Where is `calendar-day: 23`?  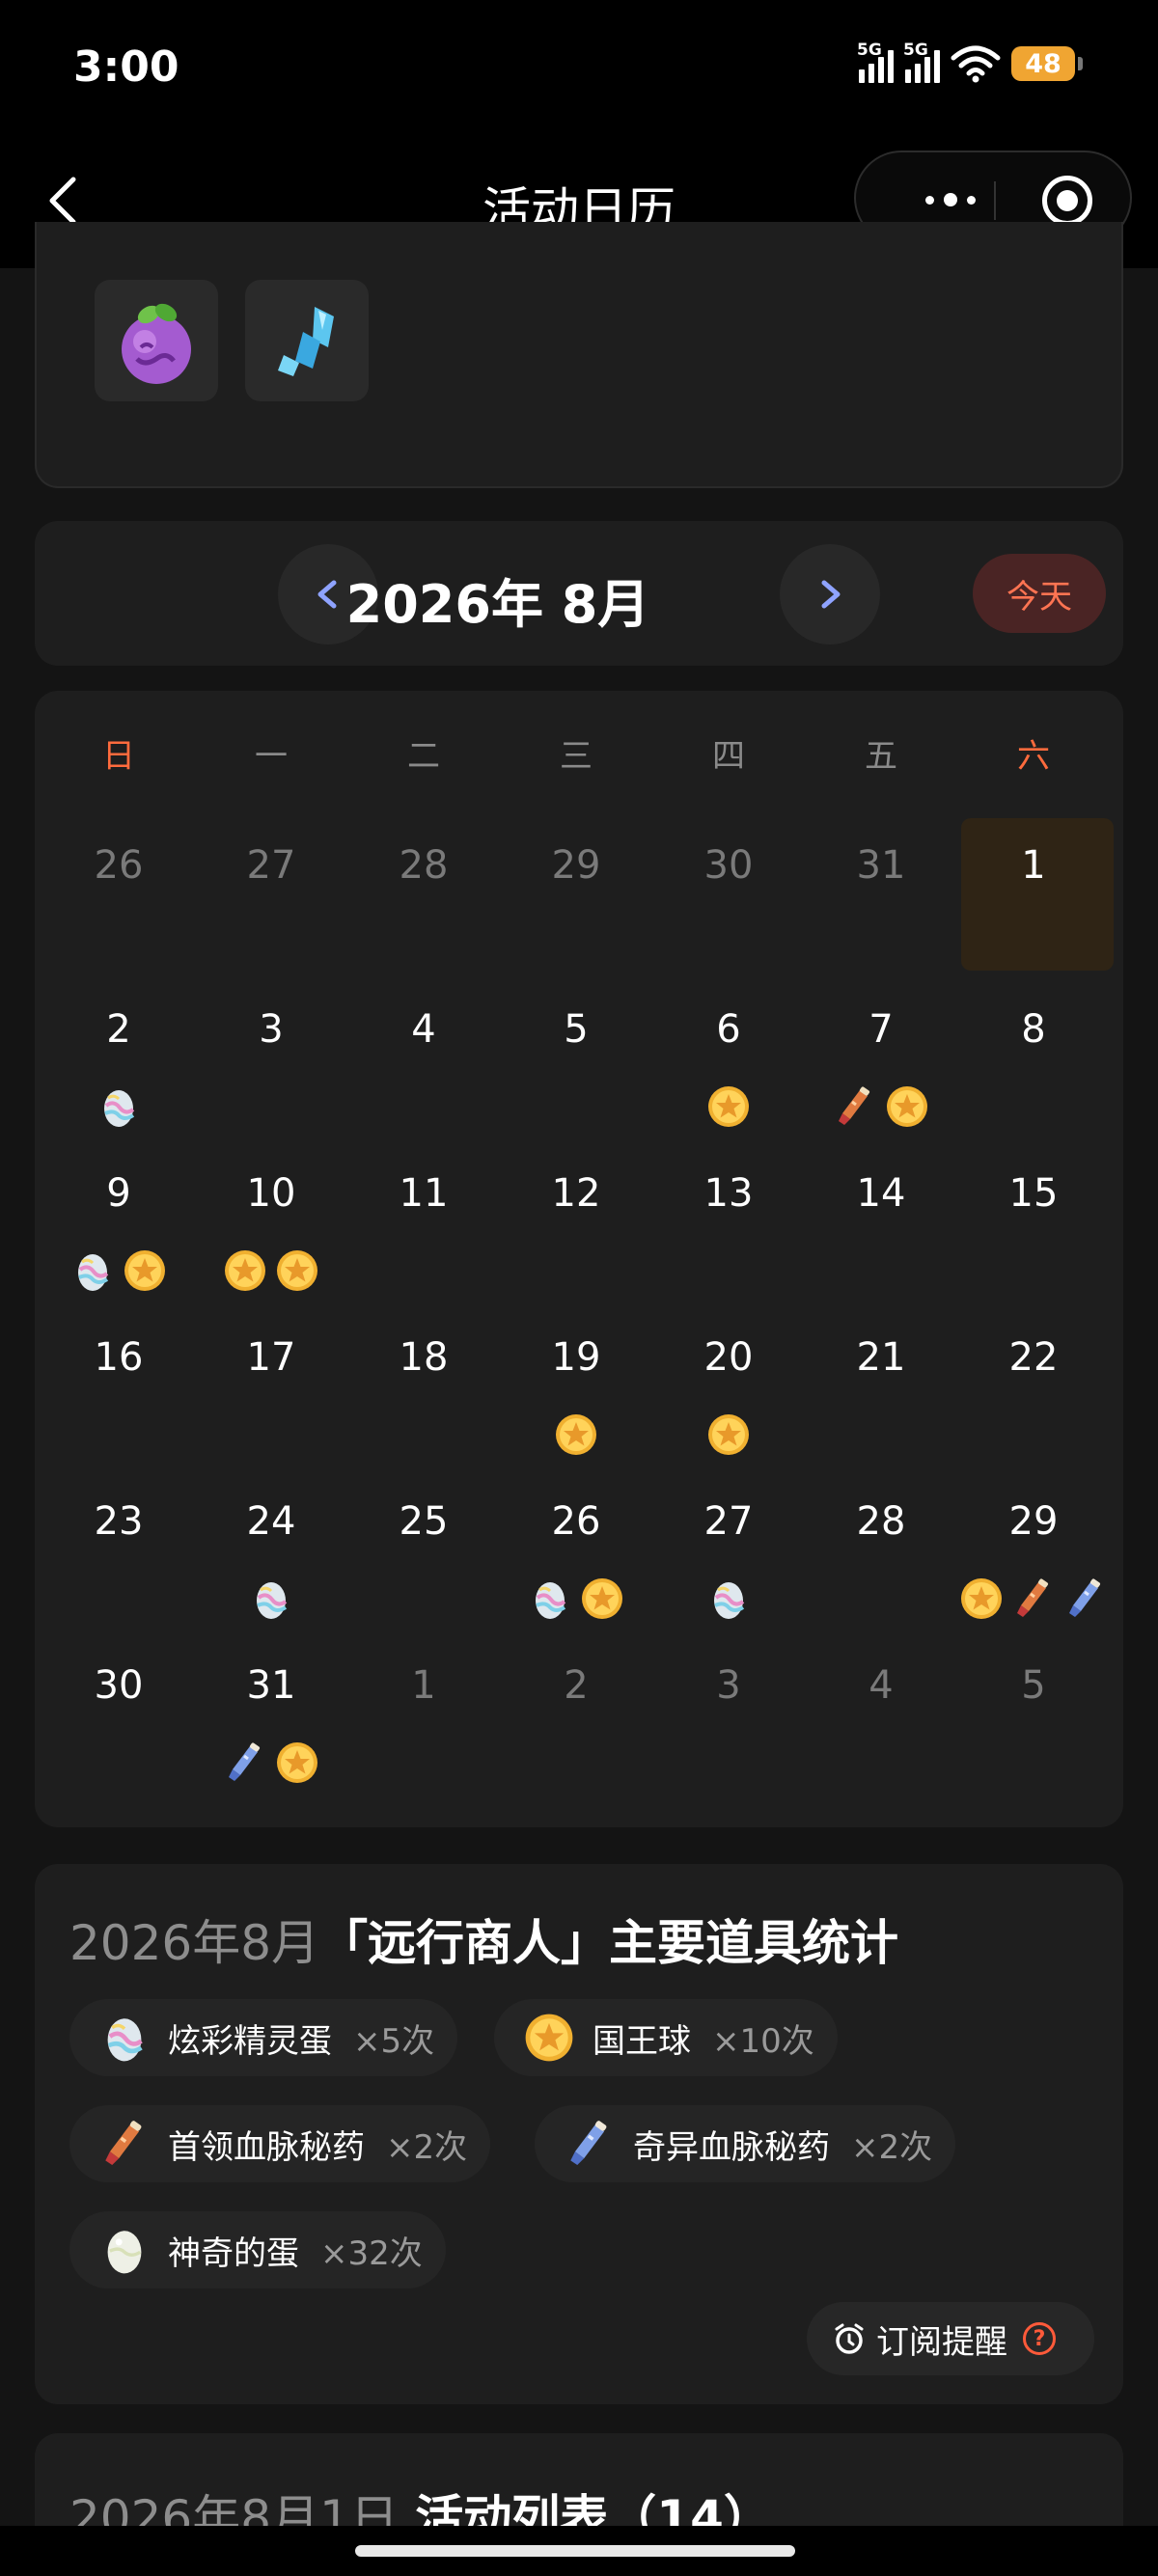 calendar-day: 23 is located at coordinates (118, 1552).